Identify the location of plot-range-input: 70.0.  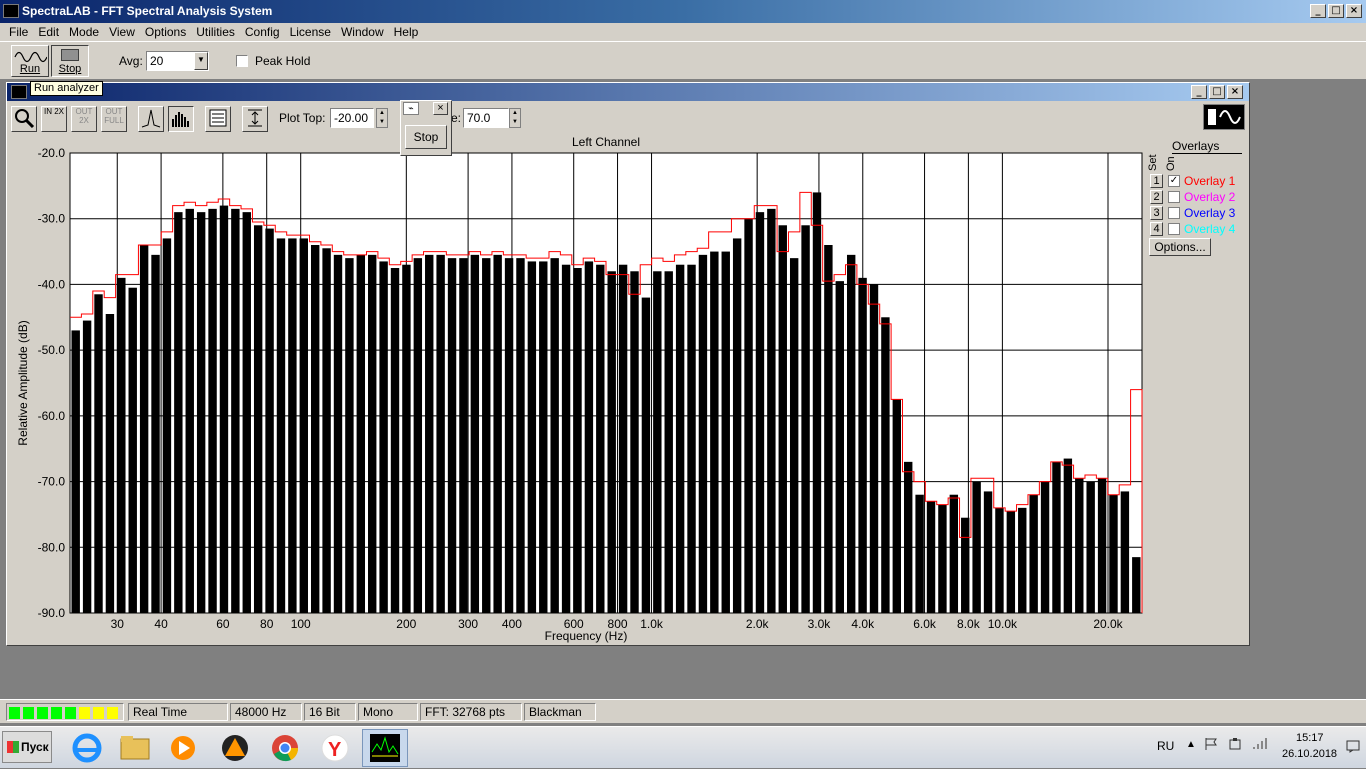
(486, 118).